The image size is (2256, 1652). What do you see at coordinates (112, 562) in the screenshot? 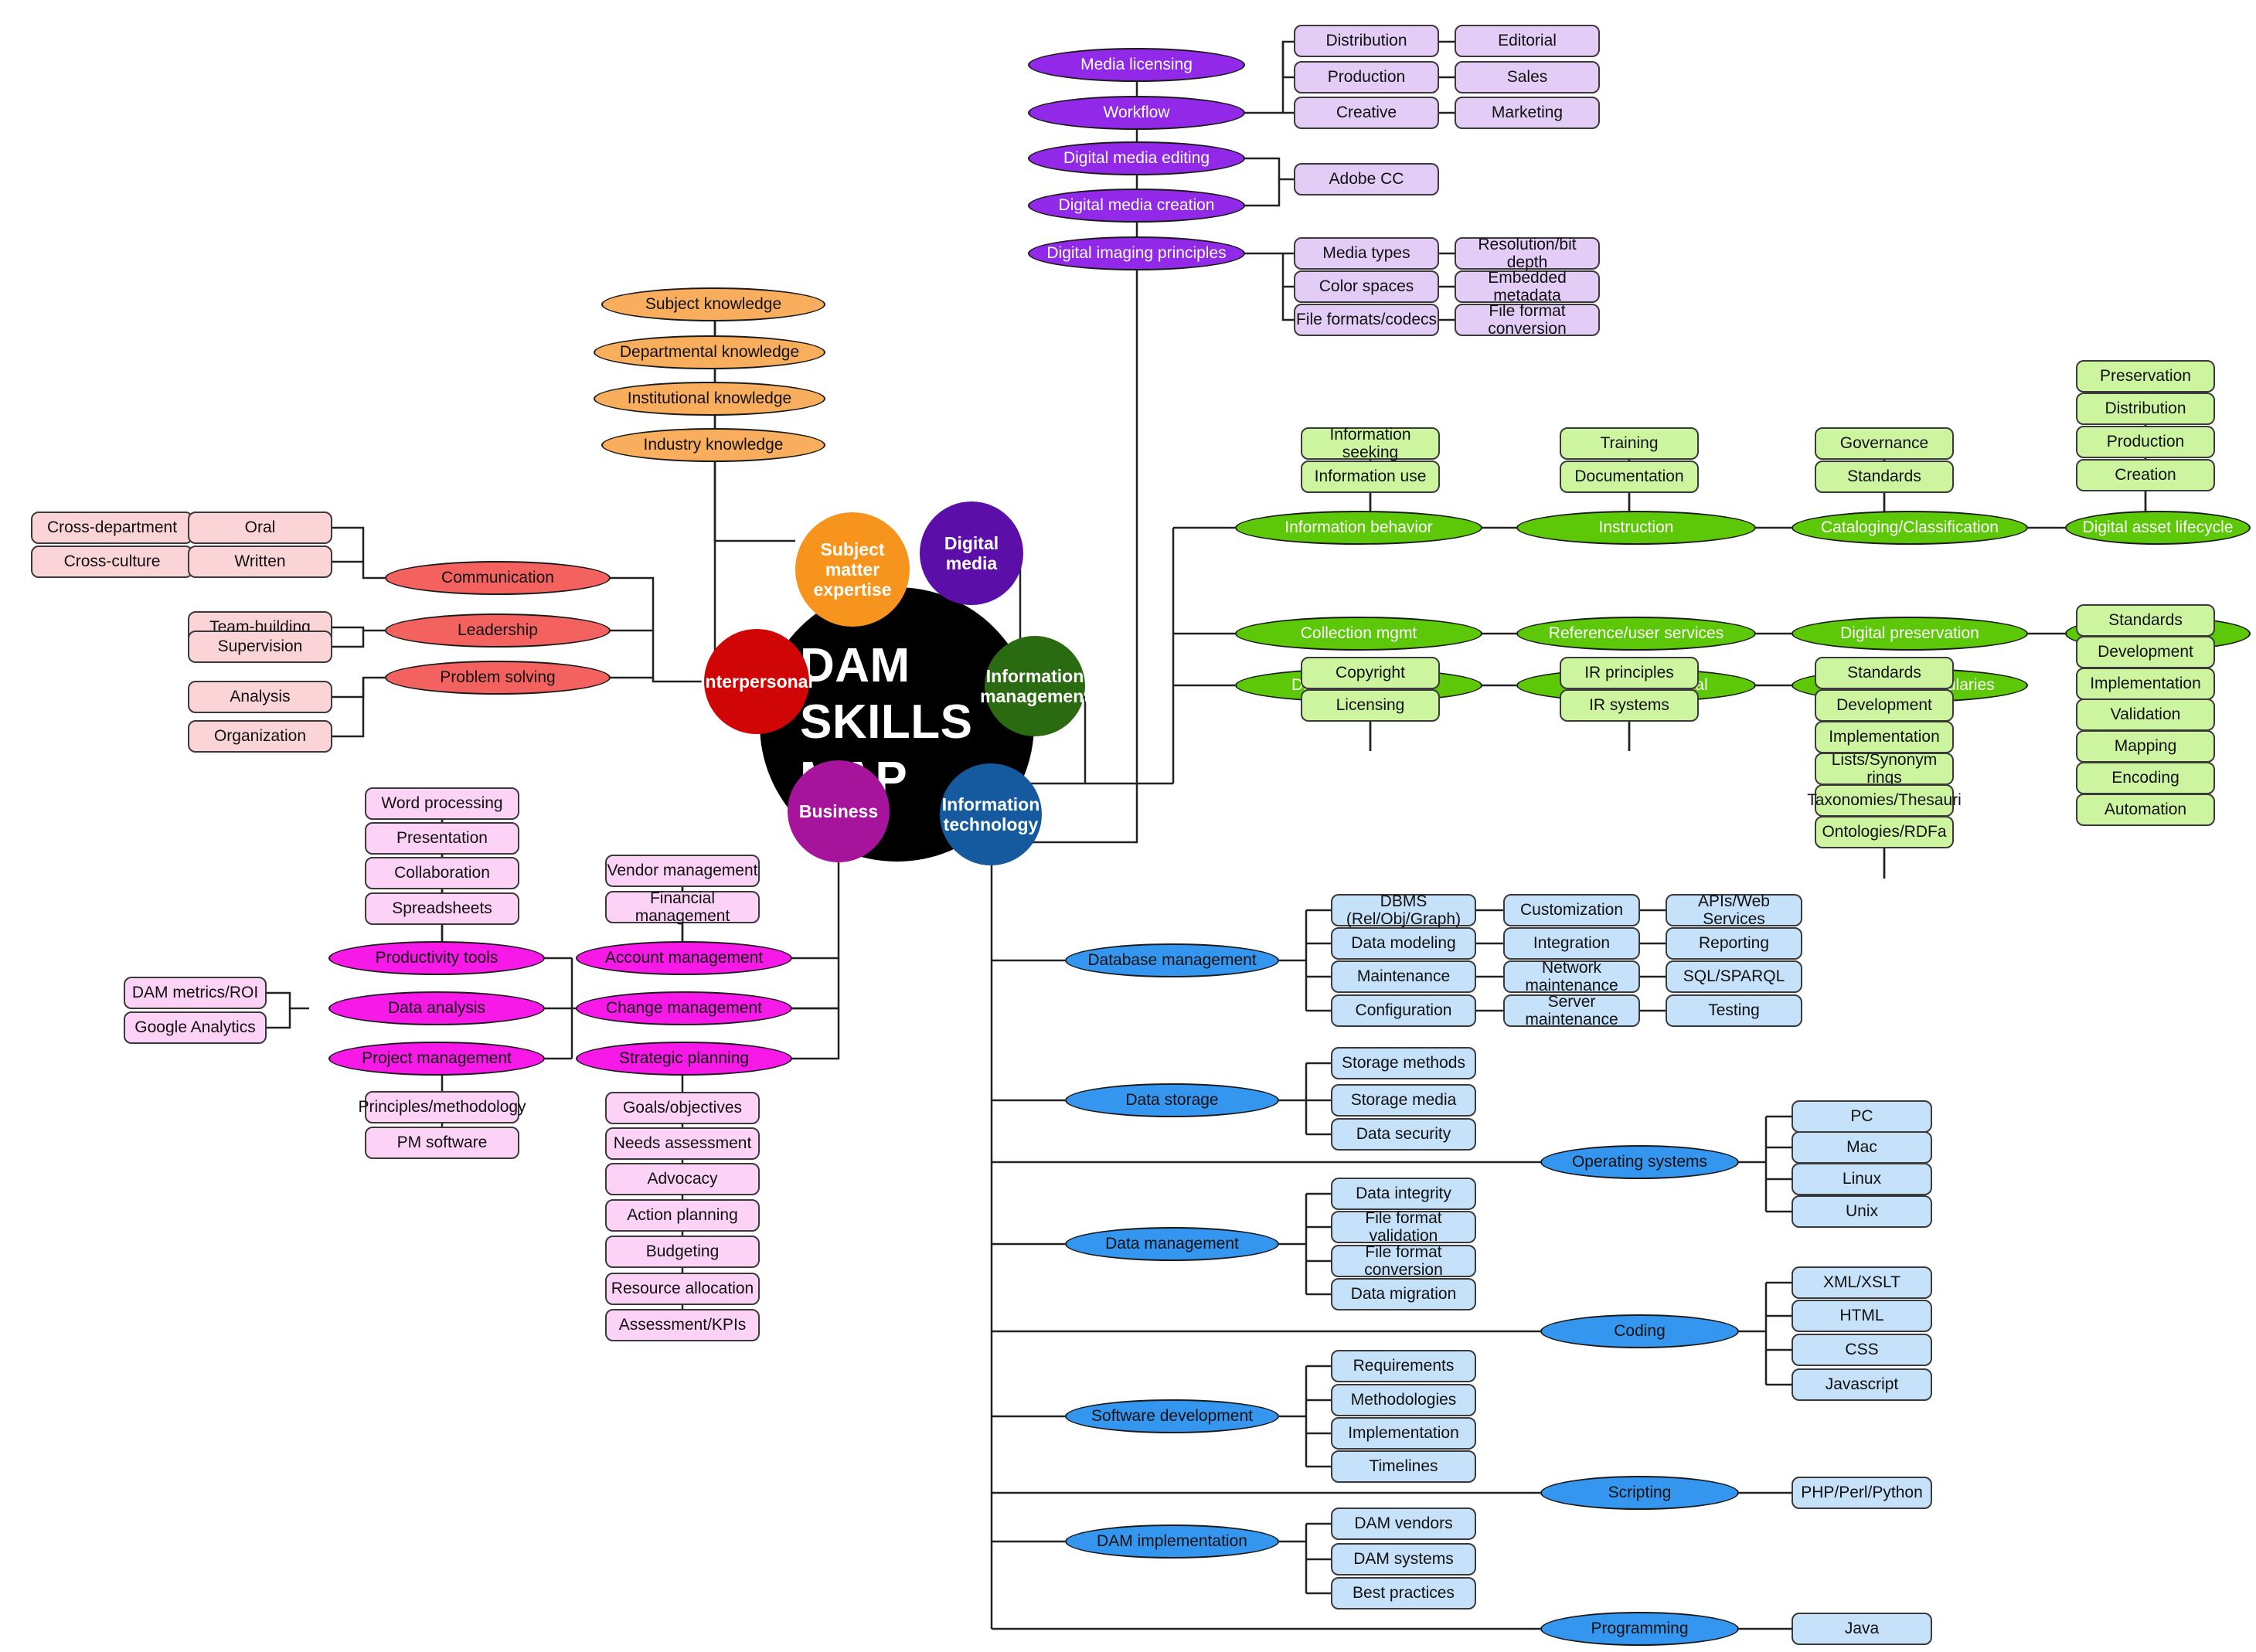
I see `node-cross-culture: Cross-culture` at bounding box center [112, 562].